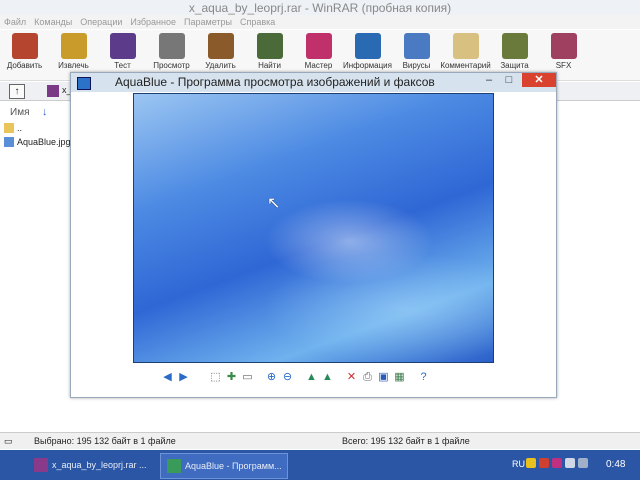 Image resolution: width=640 pixels, height=480 pixels. I want to click on add-archive-icon, so click(24, 46).